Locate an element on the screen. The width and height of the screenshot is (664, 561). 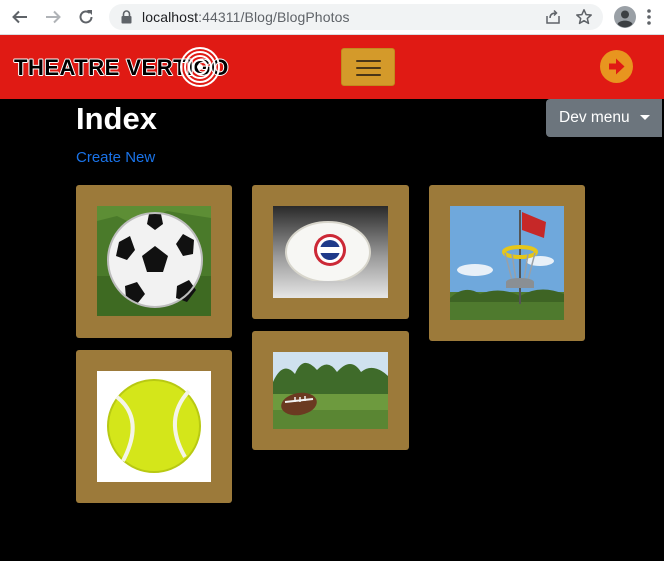
nav-toggle-button is located at coordinates (368, 67).